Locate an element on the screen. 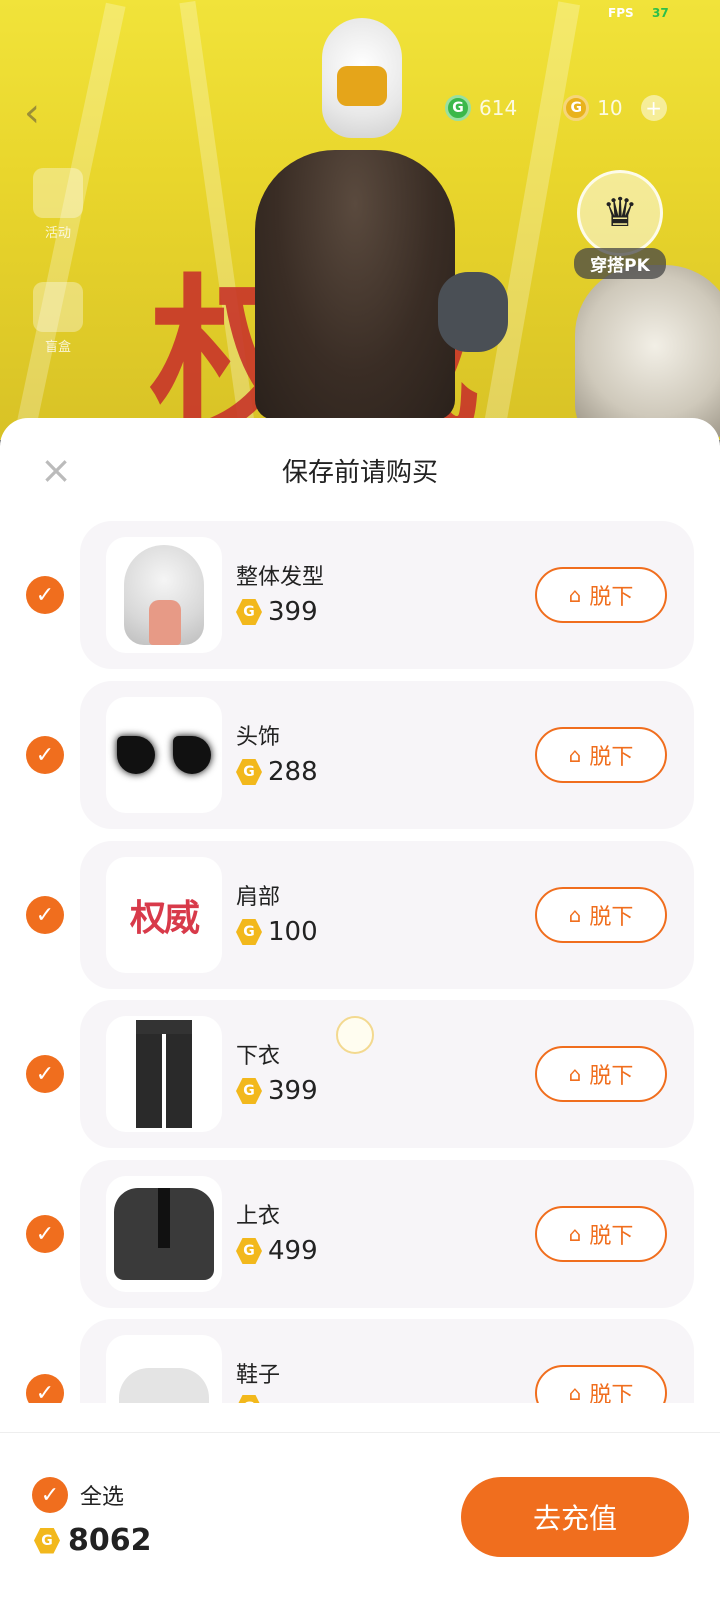 The width and height of the screenshot is (720, 1600). sweater-icon is located at coordinates (164, 1234).